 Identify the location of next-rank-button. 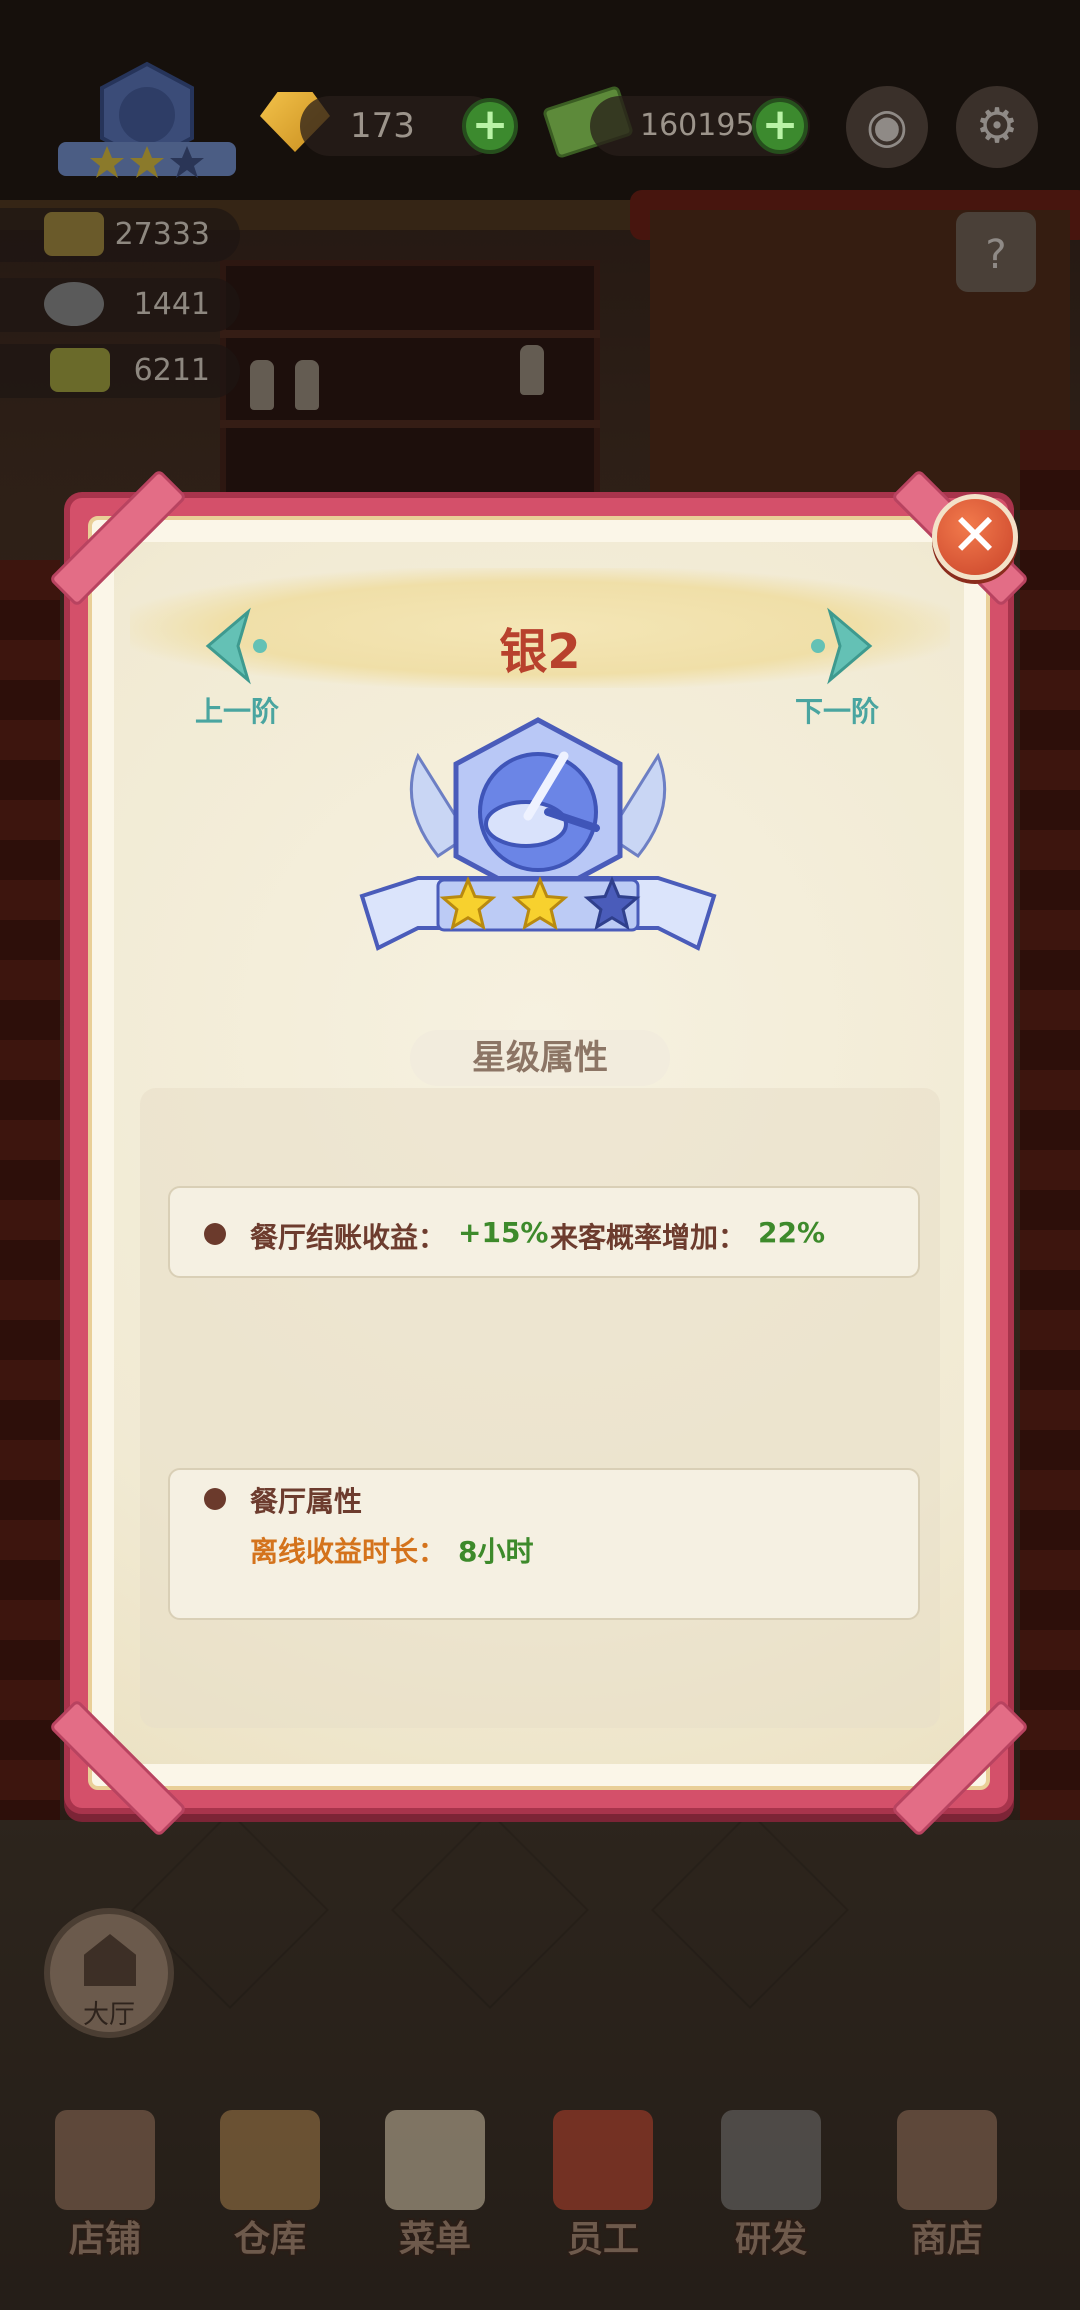
(843, 646).